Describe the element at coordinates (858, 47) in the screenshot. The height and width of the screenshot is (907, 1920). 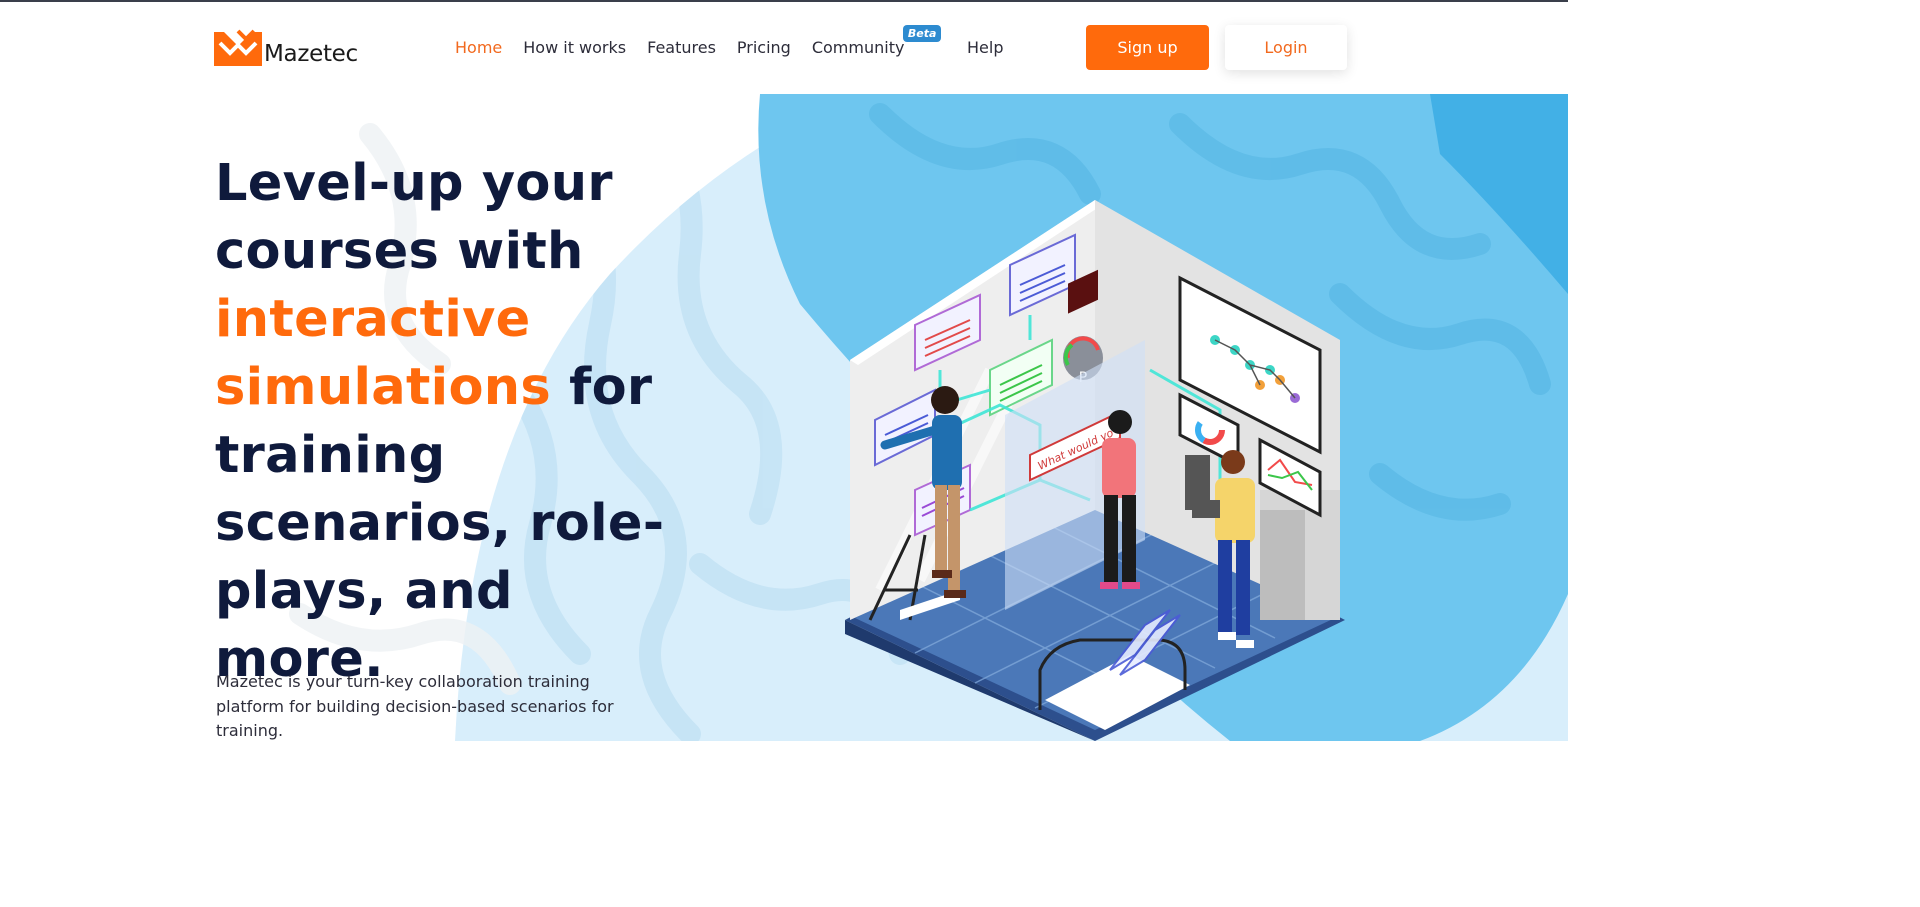
I see `nav-community: Community` at that location.